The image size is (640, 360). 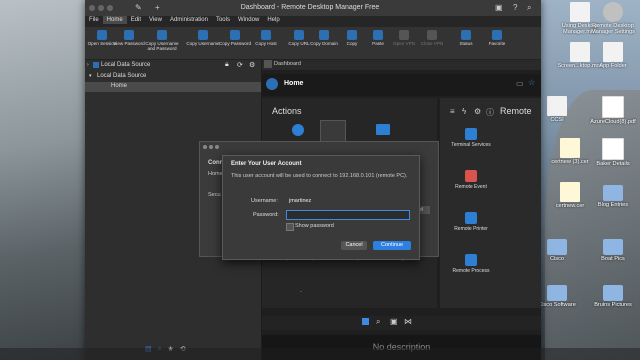 What do you see at coordinates (611, 110) in the screenshot?
I see `desktop-icon: AzureCloud(8).pdf` at bounding box center [611, 110].